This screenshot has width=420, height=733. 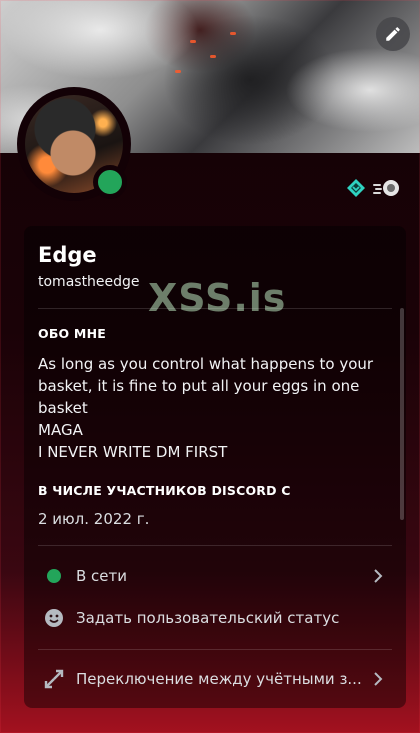 What do you see at coordinates (356, 188) in the screenshot?
I see `gem-badge-icon` at bounding box center [356, 188].